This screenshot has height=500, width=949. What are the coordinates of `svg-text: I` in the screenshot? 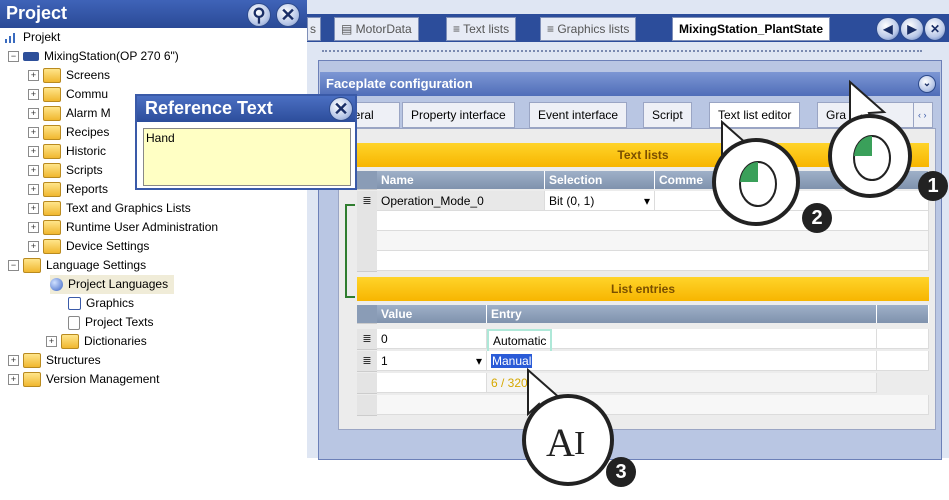 It's located at (579, 443).